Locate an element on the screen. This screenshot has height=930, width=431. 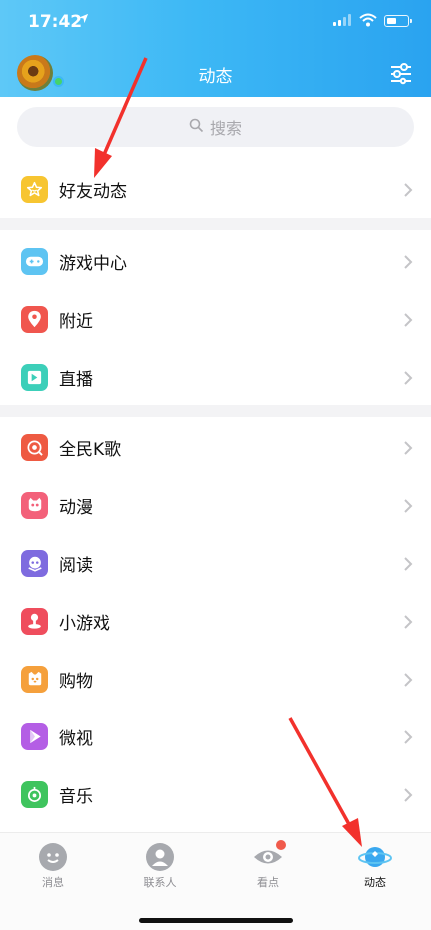
list-item-label: 附近 is located at coordinates (76, 321).